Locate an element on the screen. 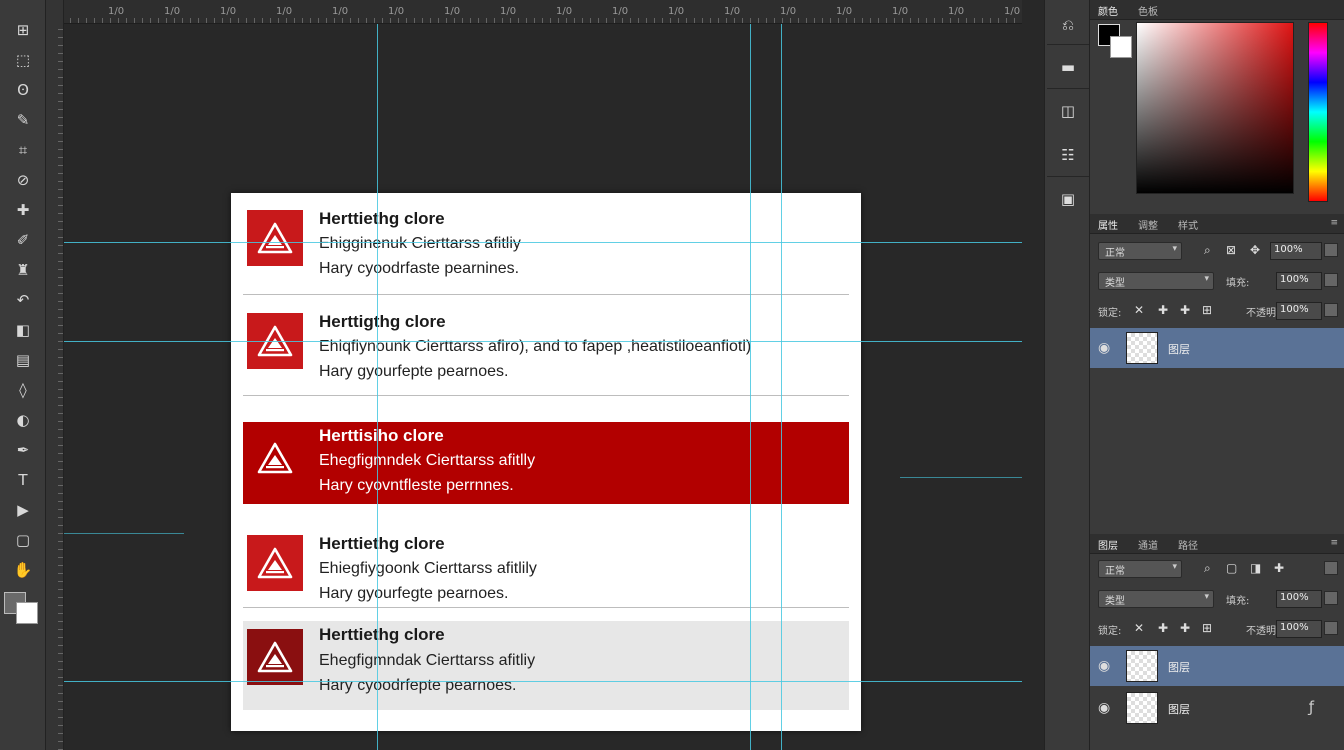 The width and height of the screenshot is (1344, 750). background-color-swatch is located at coordinates (1121, 47).